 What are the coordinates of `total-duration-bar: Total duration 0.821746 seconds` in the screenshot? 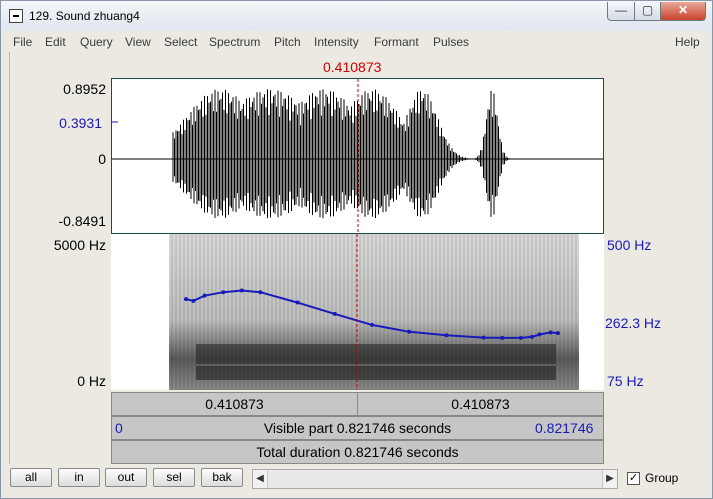 It's located at (357, 452).